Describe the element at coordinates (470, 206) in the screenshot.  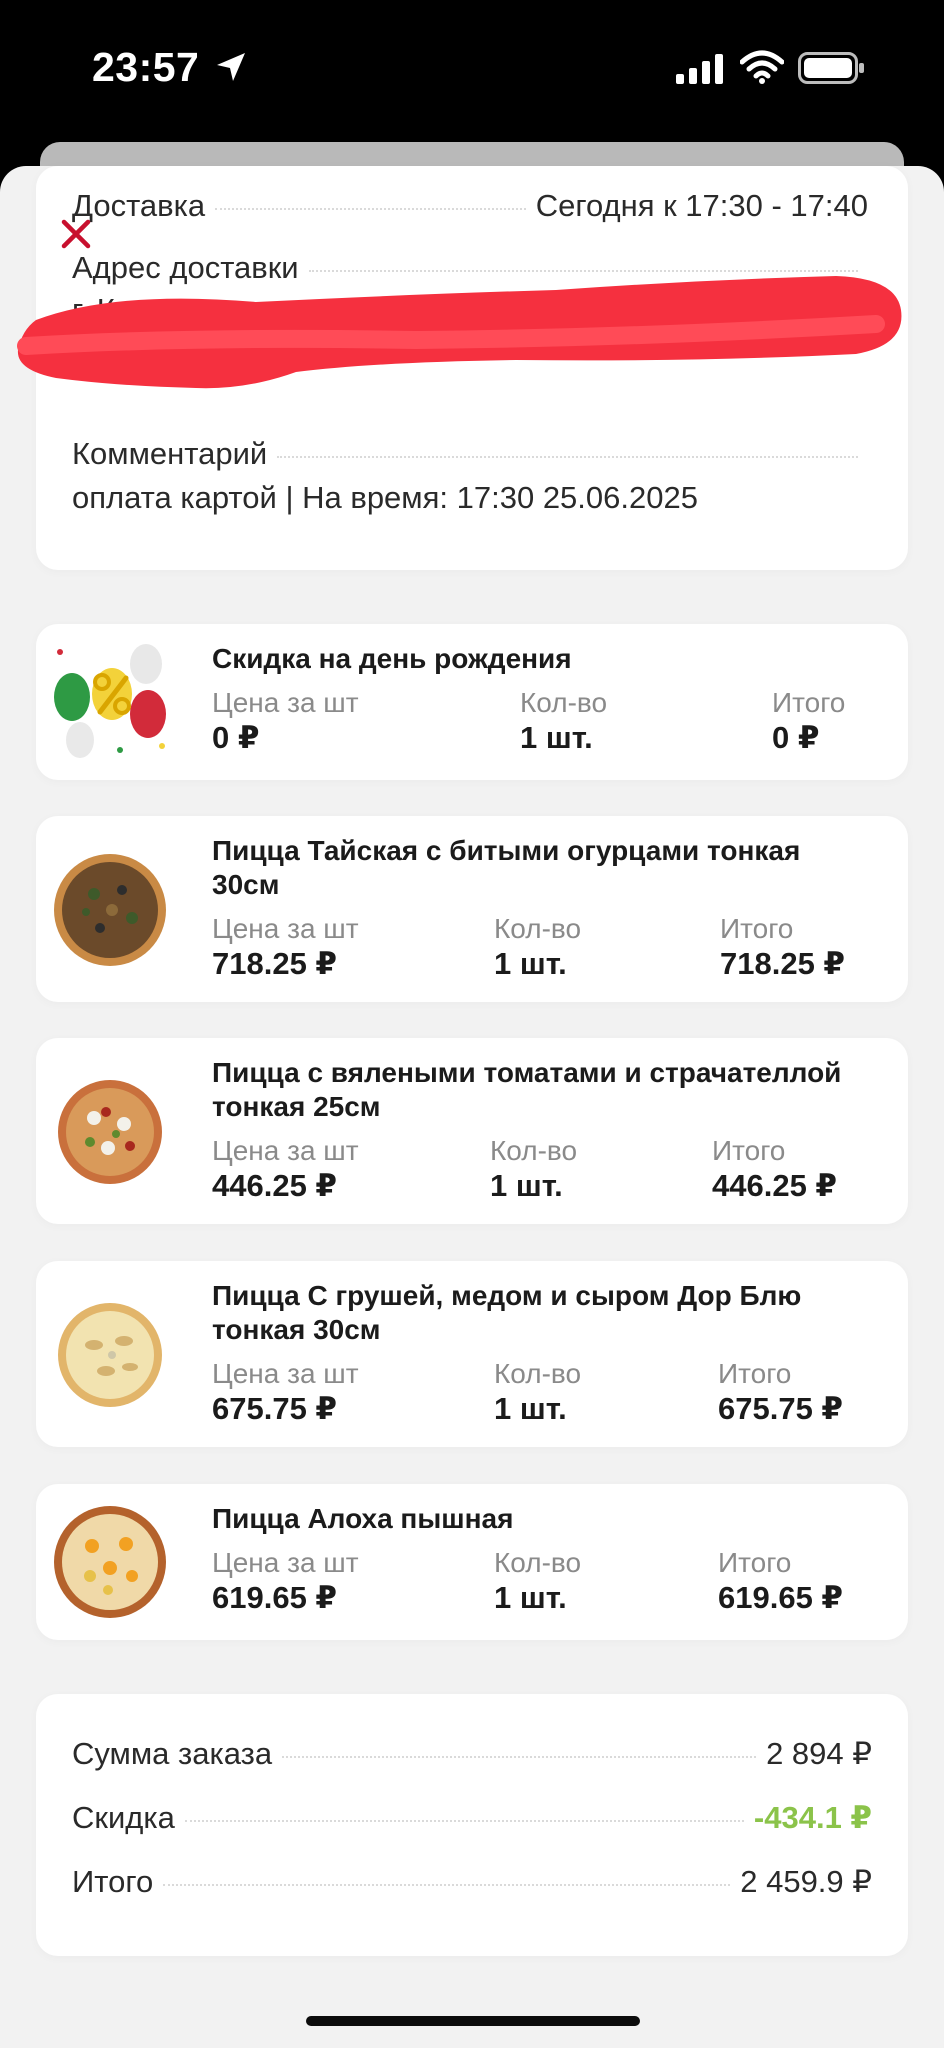
I see `delivery-row: Доставка Сегодня к 17:30 - 17:40` at that location.